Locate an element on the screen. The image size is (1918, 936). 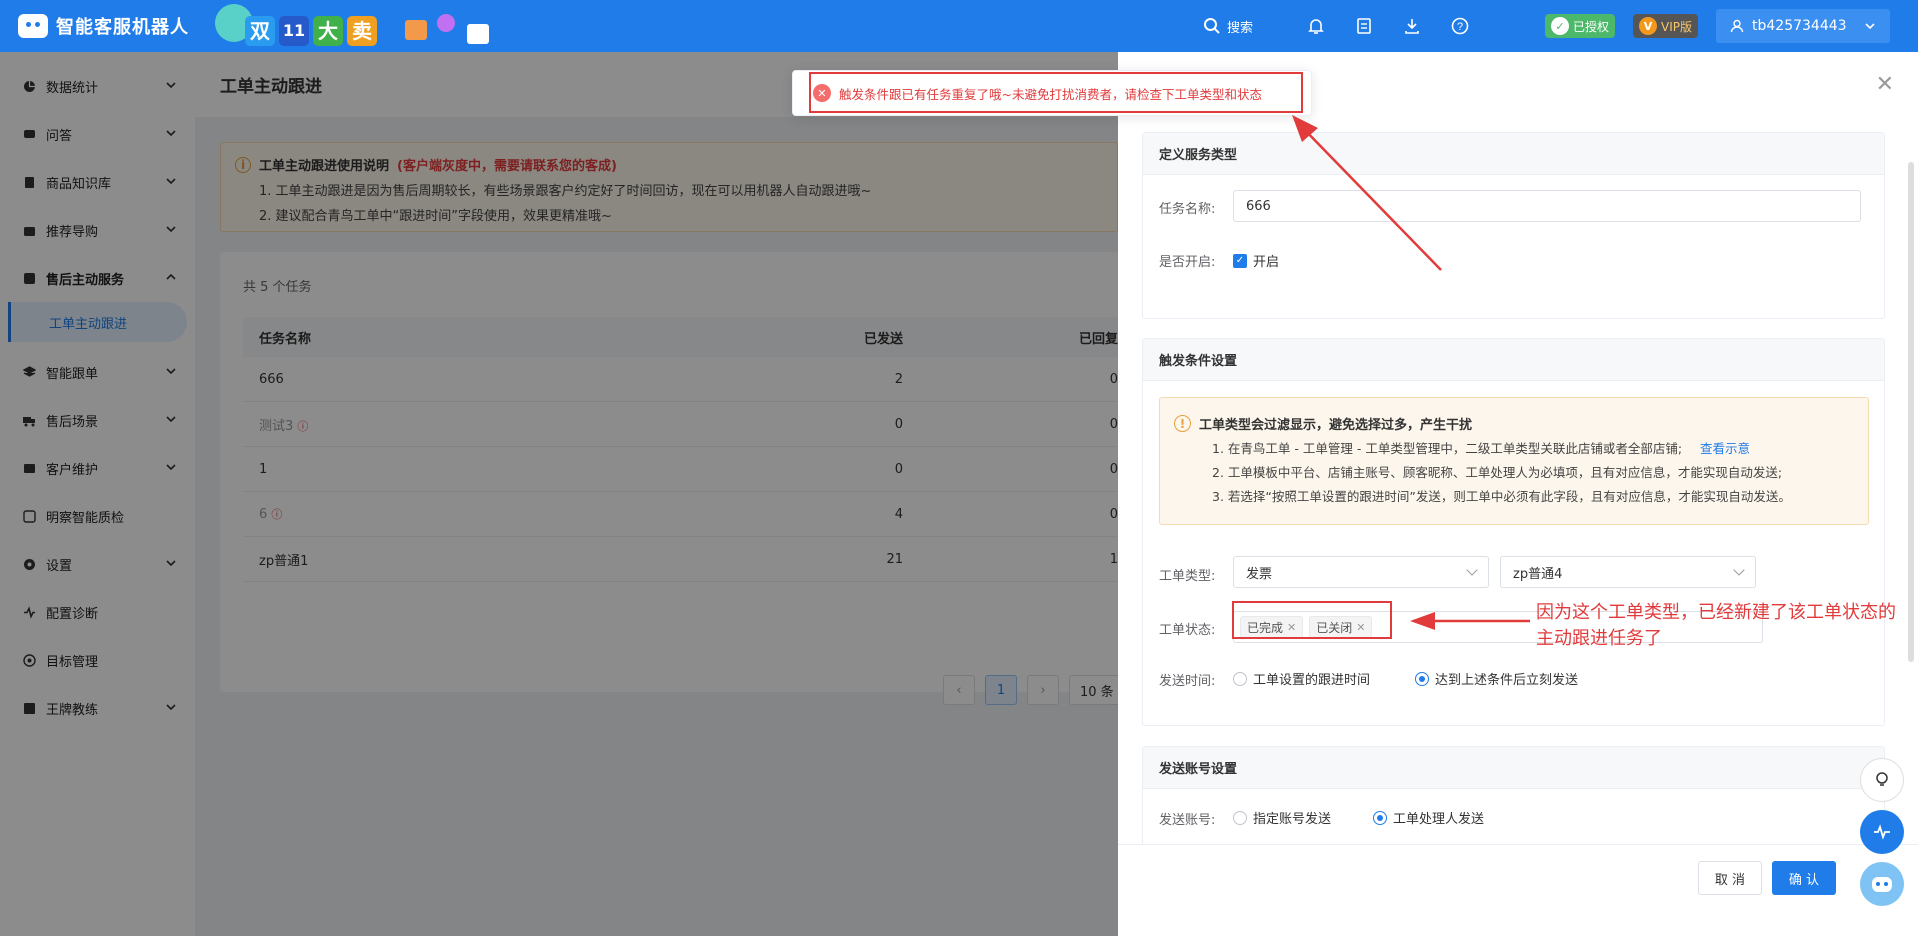
annotation-arrows is located at coordinates (1411, 372).